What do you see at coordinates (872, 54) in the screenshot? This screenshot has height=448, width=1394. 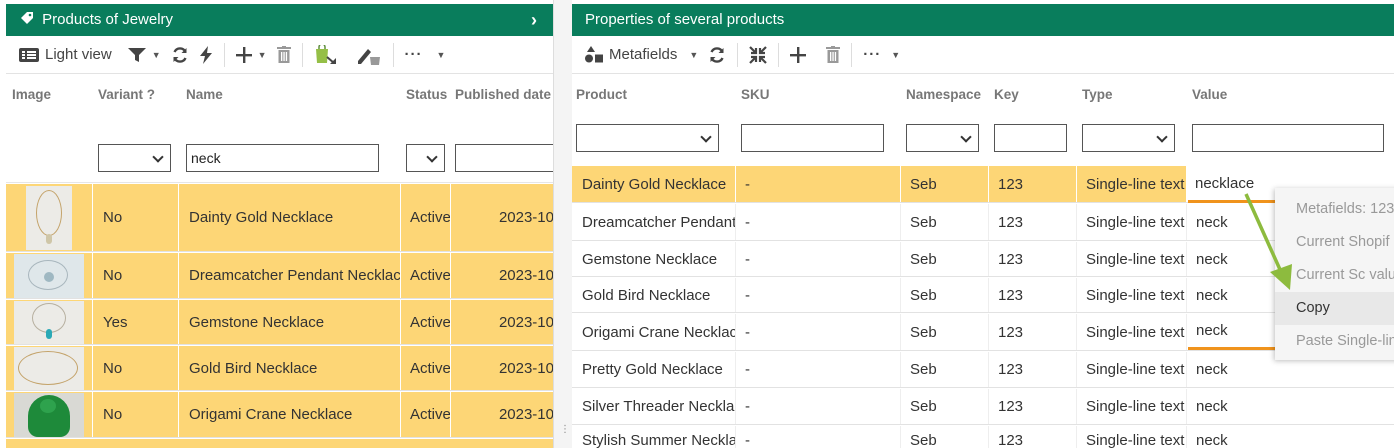 I see `more-icon: ···` at bounding box center [872, 54].